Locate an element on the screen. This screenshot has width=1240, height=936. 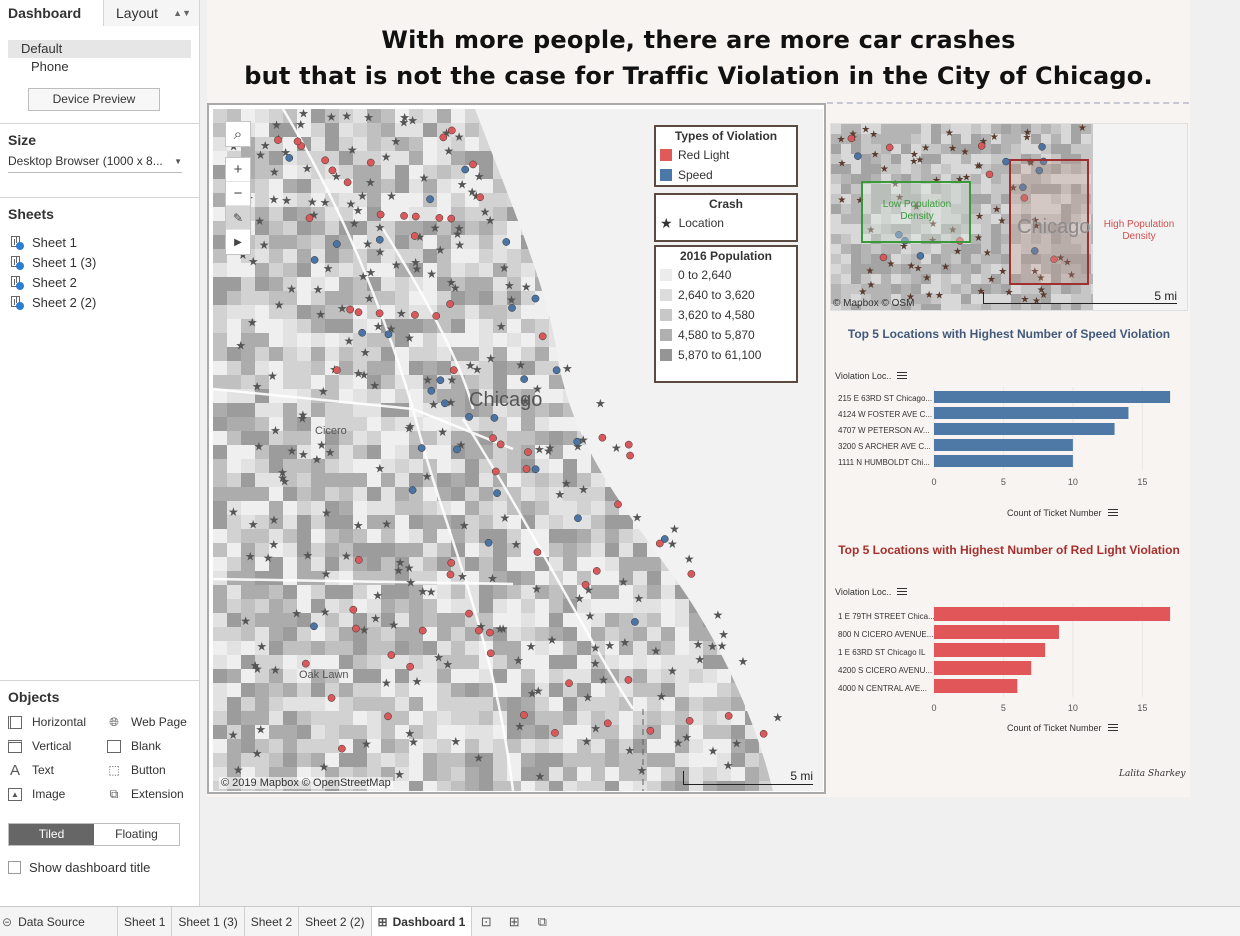
tab-dashboard-1: ⊞ Dashboard 1 is located at coordinates (422, 921).